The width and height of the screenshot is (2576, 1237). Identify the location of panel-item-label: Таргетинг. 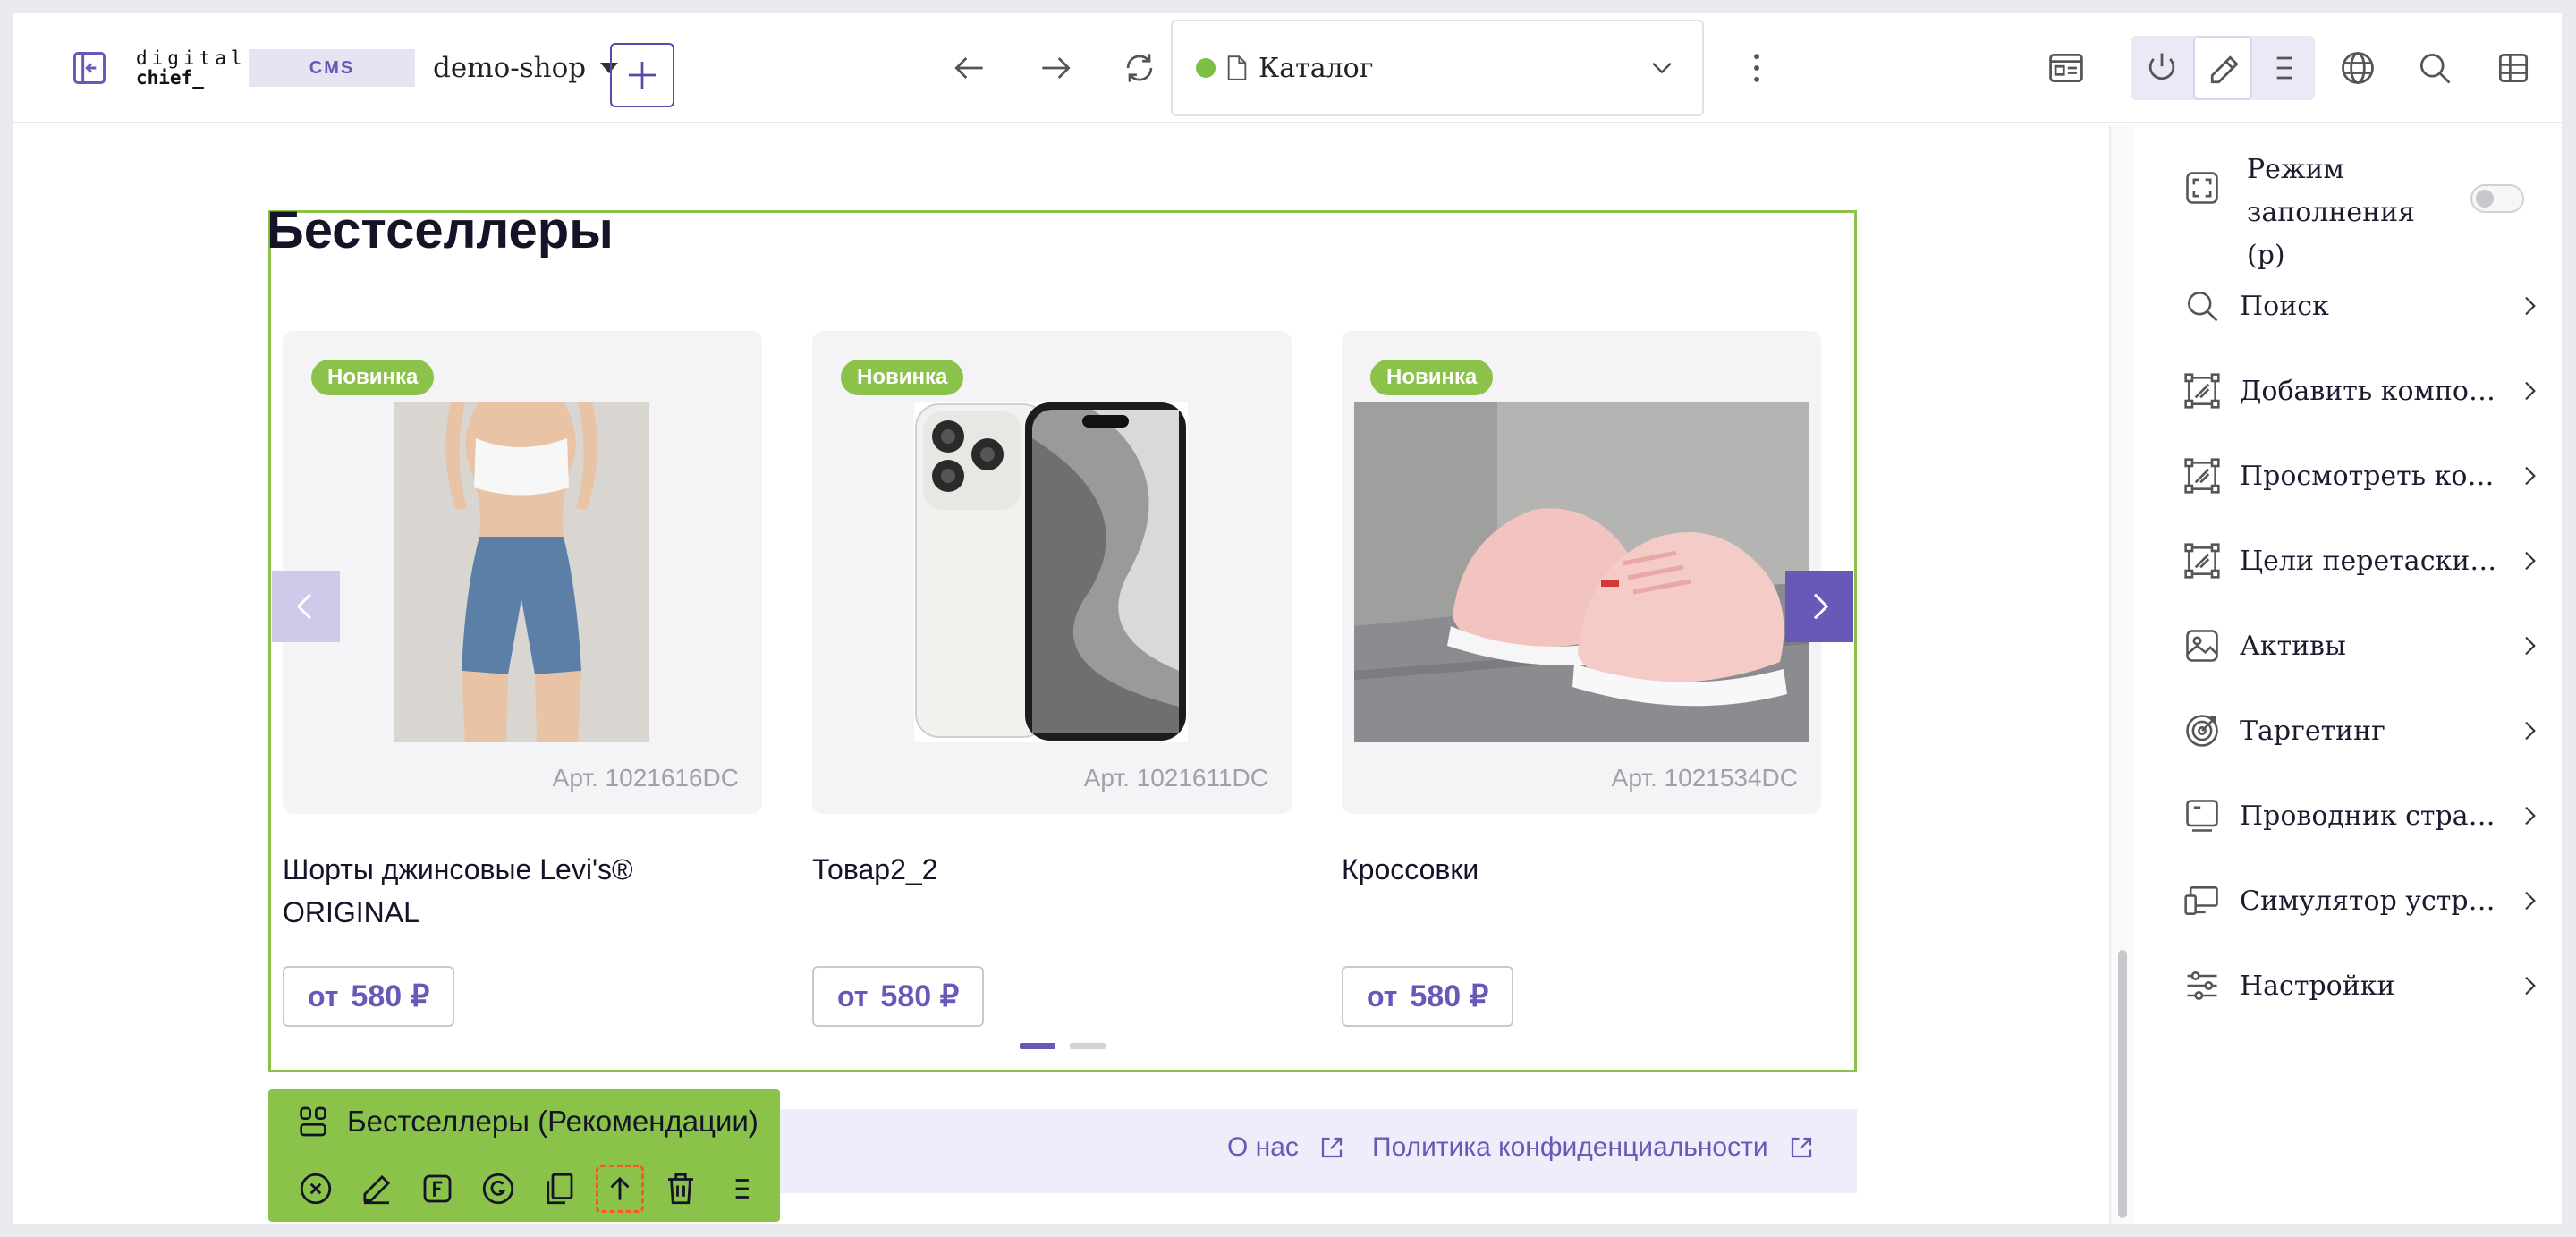
(2312, 731).